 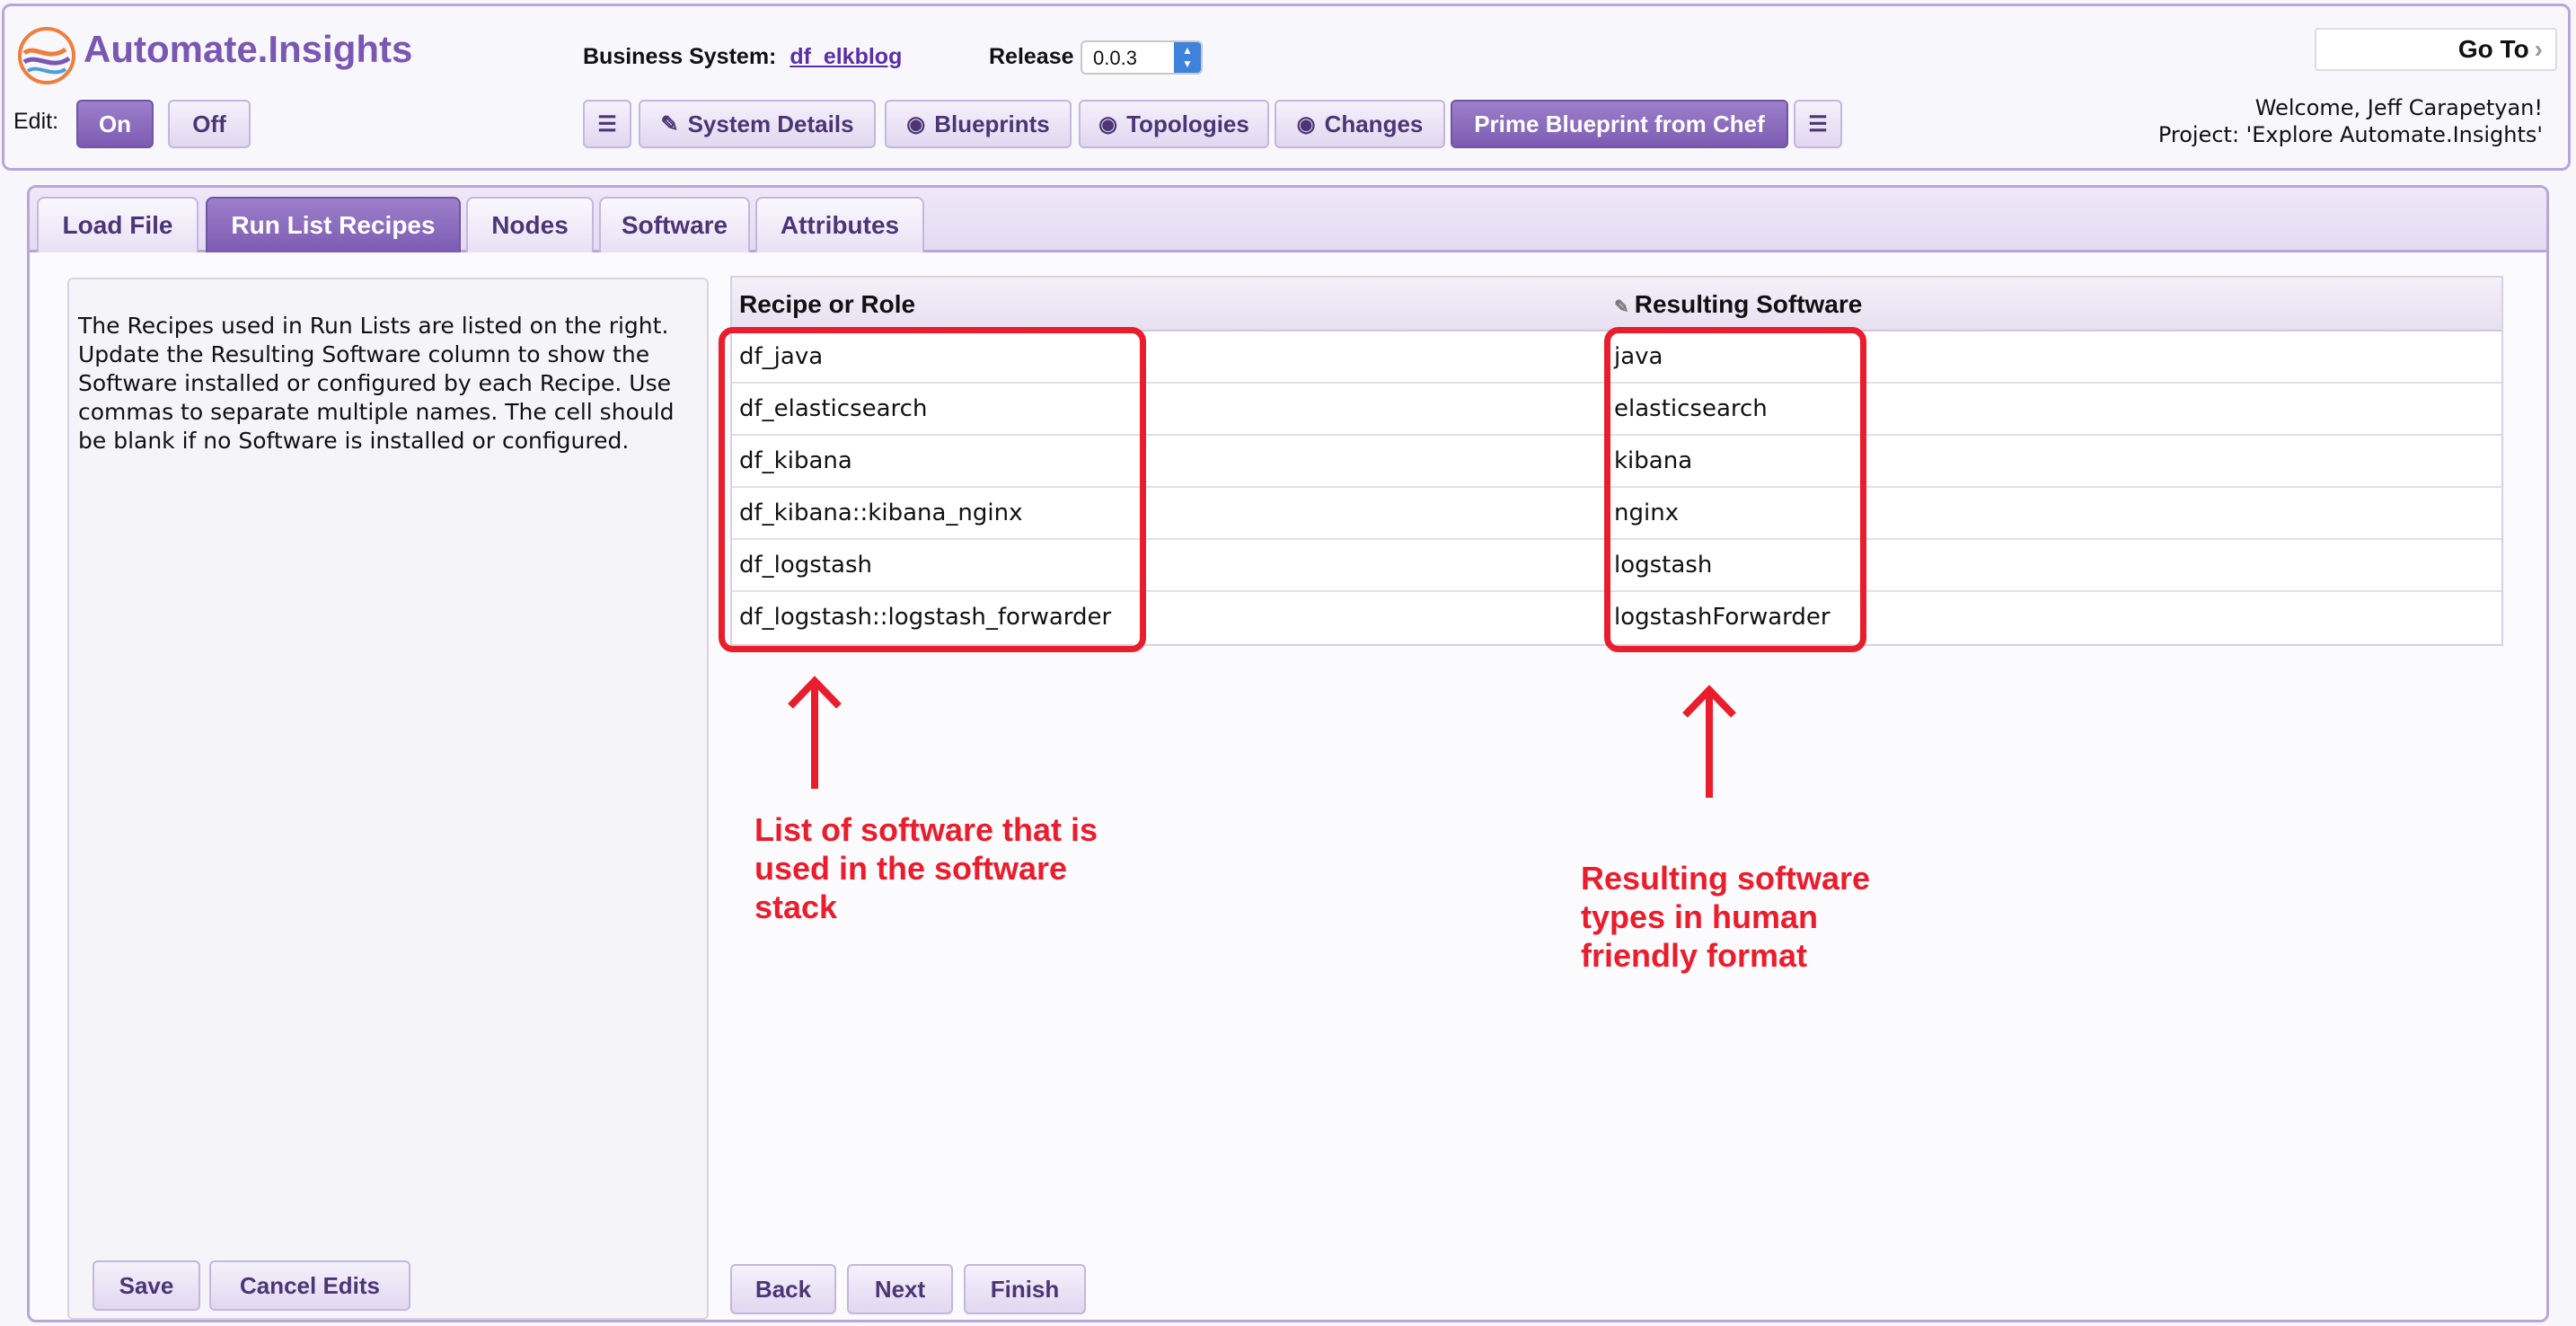 What do you see at coordinates (2436, 49) in the screenshot?
I see `goto-button: Go To ›` at bounding box center [2436, 49].